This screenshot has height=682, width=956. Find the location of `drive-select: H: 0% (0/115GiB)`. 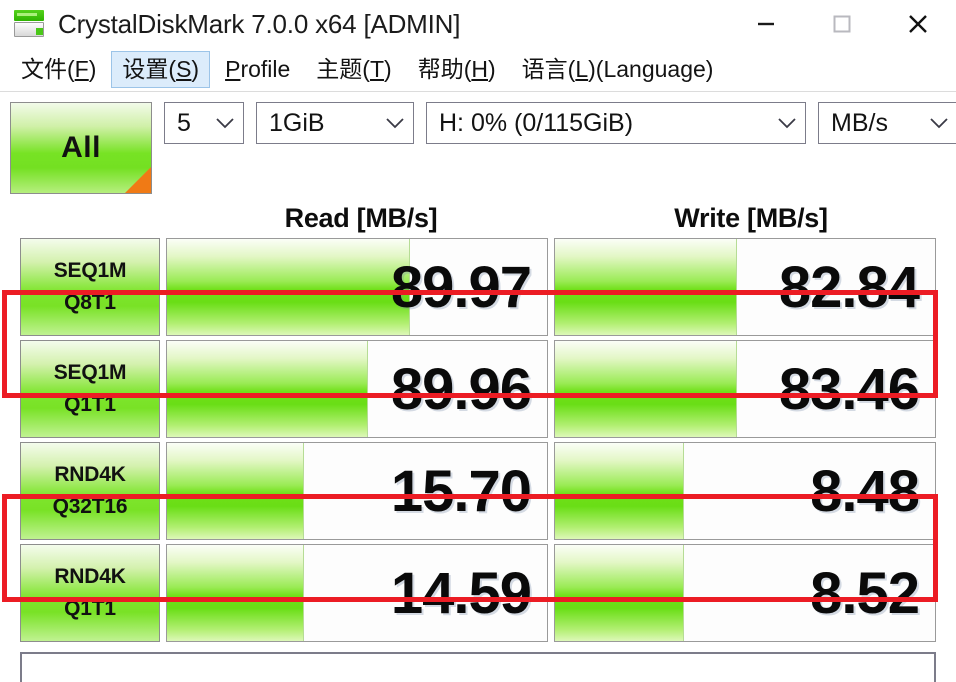

drive-select: H: 0% (0/115GiB) is located at coordinates (616, 123).